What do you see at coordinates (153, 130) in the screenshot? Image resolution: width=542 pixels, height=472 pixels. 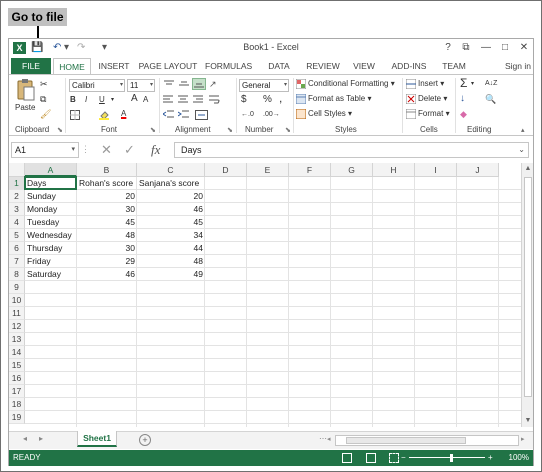 I see `font-launcher-icon: ⬊` at bounding box center [153, 130].